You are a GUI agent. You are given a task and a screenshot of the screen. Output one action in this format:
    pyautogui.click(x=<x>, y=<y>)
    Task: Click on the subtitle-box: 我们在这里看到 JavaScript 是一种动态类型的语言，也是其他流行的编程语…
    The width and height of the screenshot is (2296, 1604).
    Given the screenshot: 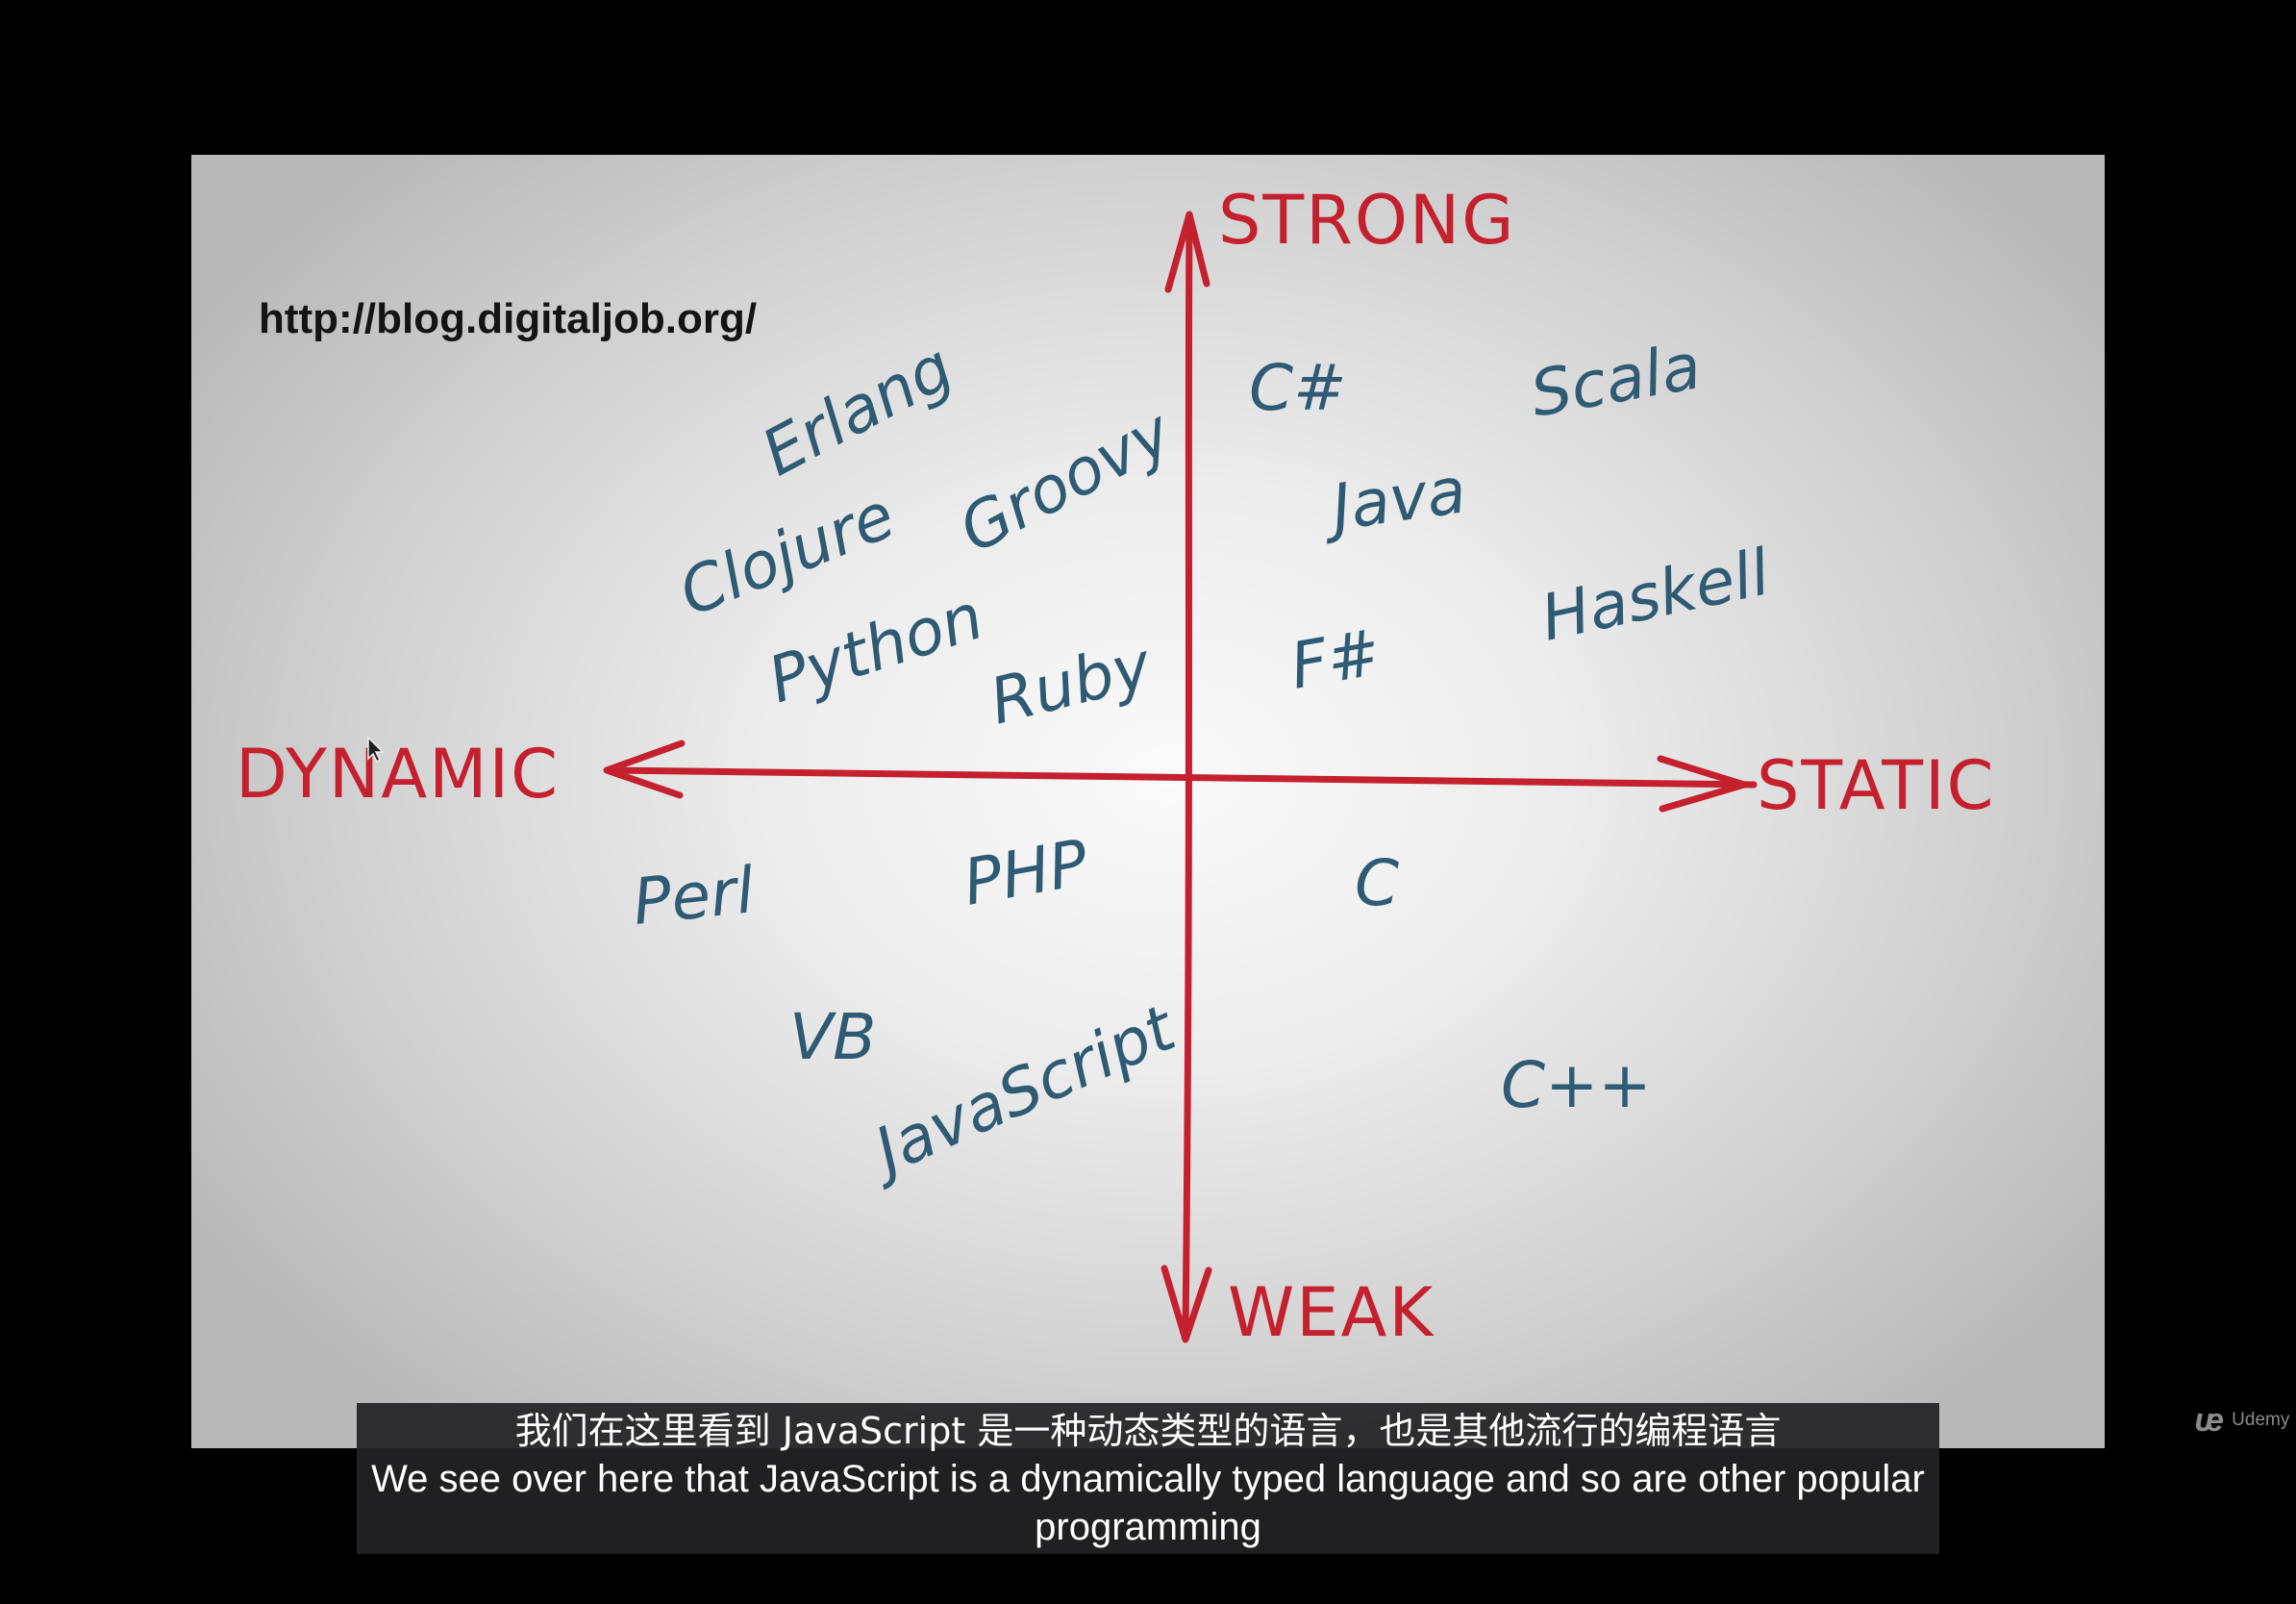 What is the action you would take?
    pyautogui.click(x=1148, y=1478)
    